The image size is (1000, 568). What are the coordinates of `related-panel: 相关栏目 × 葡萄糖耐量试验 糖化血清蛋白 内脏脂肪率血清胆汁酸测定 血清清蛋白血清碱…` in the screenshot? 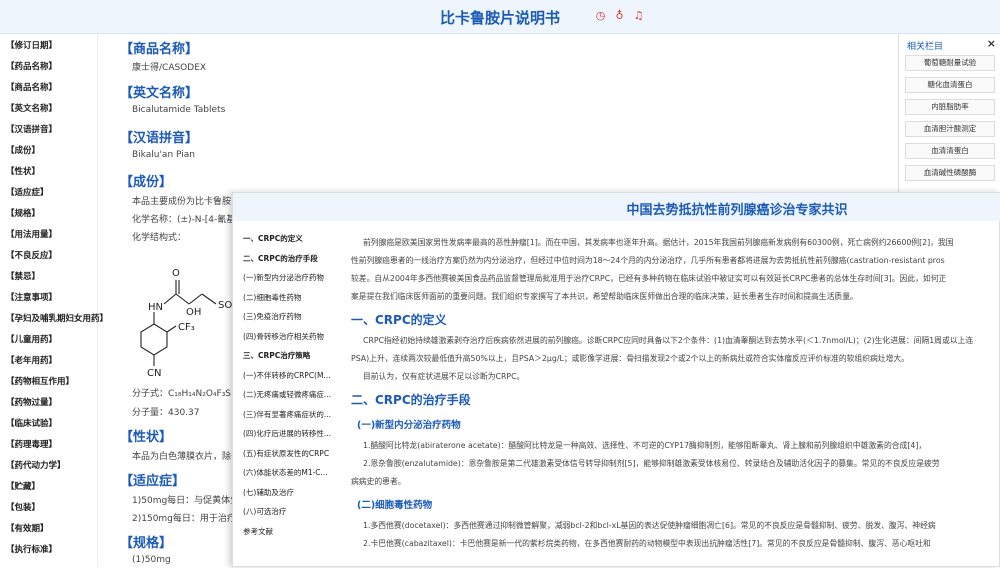 It's located at (949, 115).